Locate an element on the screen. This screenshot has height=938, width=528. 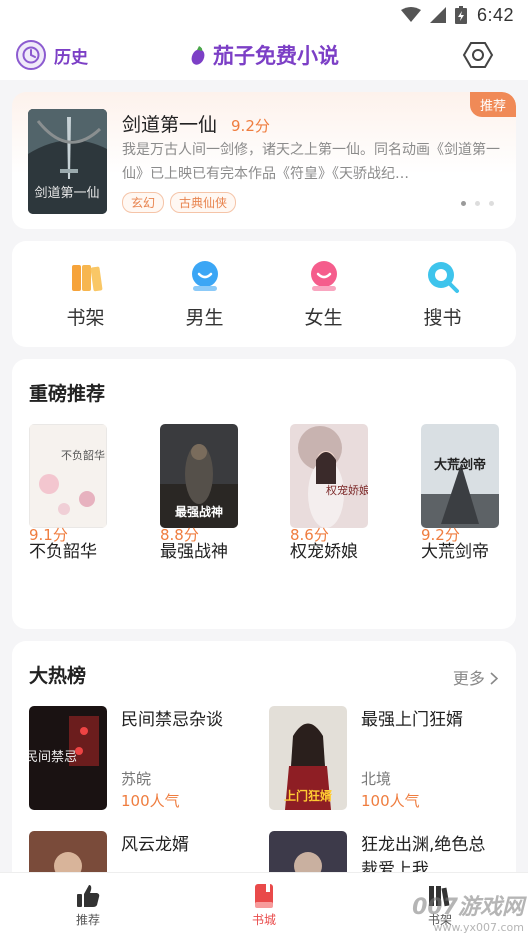
status-icons is located at coordinates (433, 15).